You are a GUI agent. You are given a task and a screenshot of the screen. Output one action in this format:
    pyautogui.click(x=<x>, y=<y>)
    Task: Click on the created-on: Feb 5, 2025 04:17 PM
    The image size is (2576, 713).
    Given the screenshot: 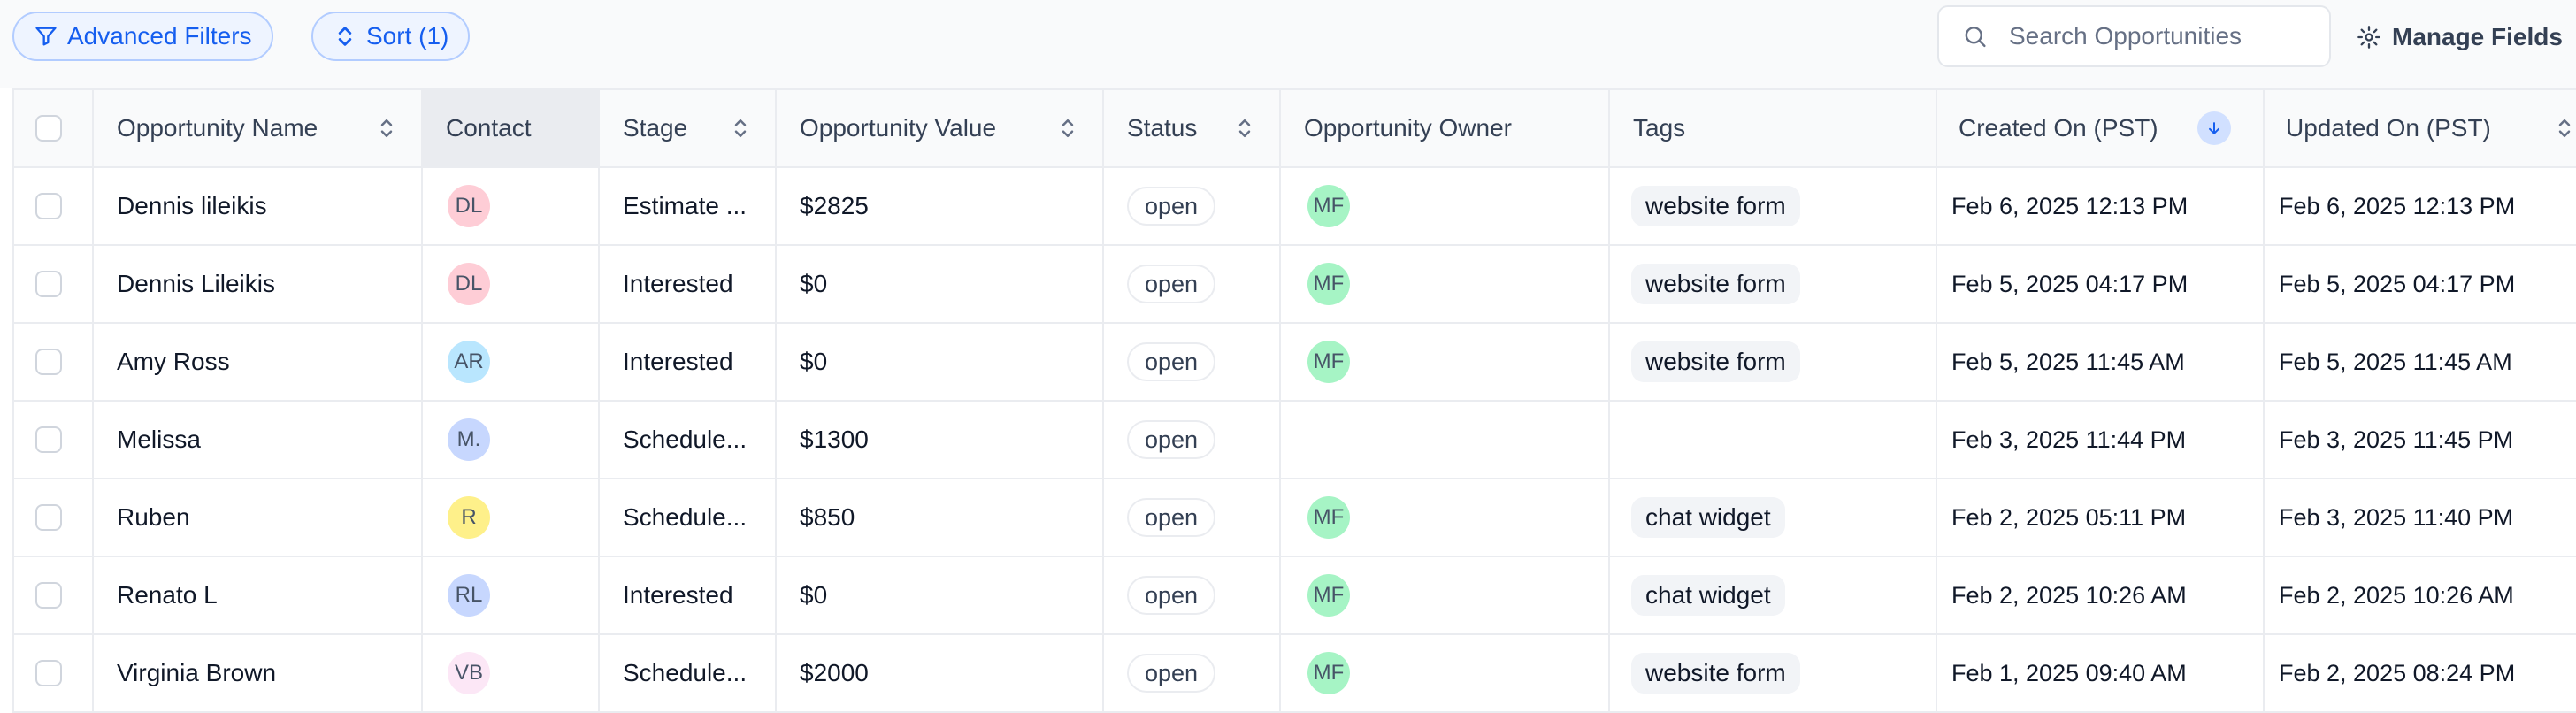 What is the action you would take?
    pyautogui.click(x=2070, y=283)
    